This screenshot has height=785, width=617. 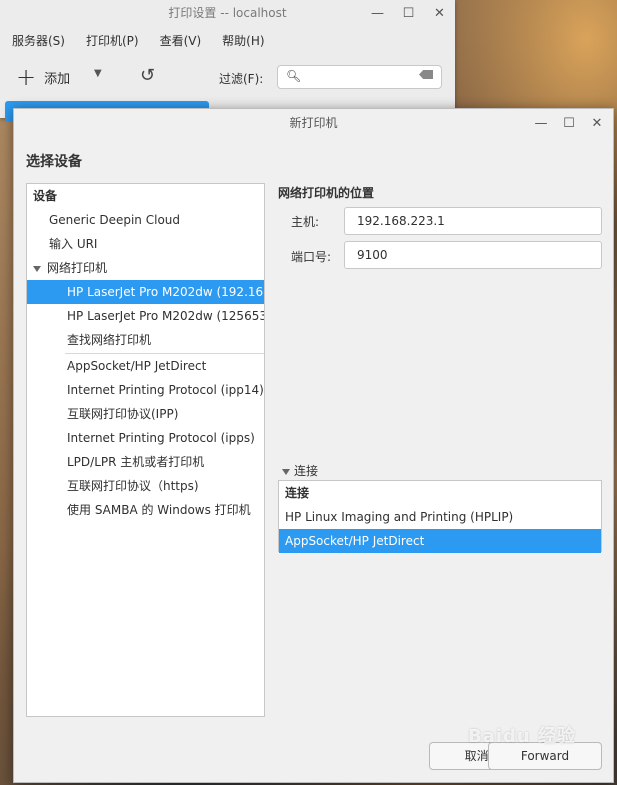 What do you see at coordinates (294, 76) in the screenshot?
I see `search-icon: 🔍︎` at bounding box center [294, 76].